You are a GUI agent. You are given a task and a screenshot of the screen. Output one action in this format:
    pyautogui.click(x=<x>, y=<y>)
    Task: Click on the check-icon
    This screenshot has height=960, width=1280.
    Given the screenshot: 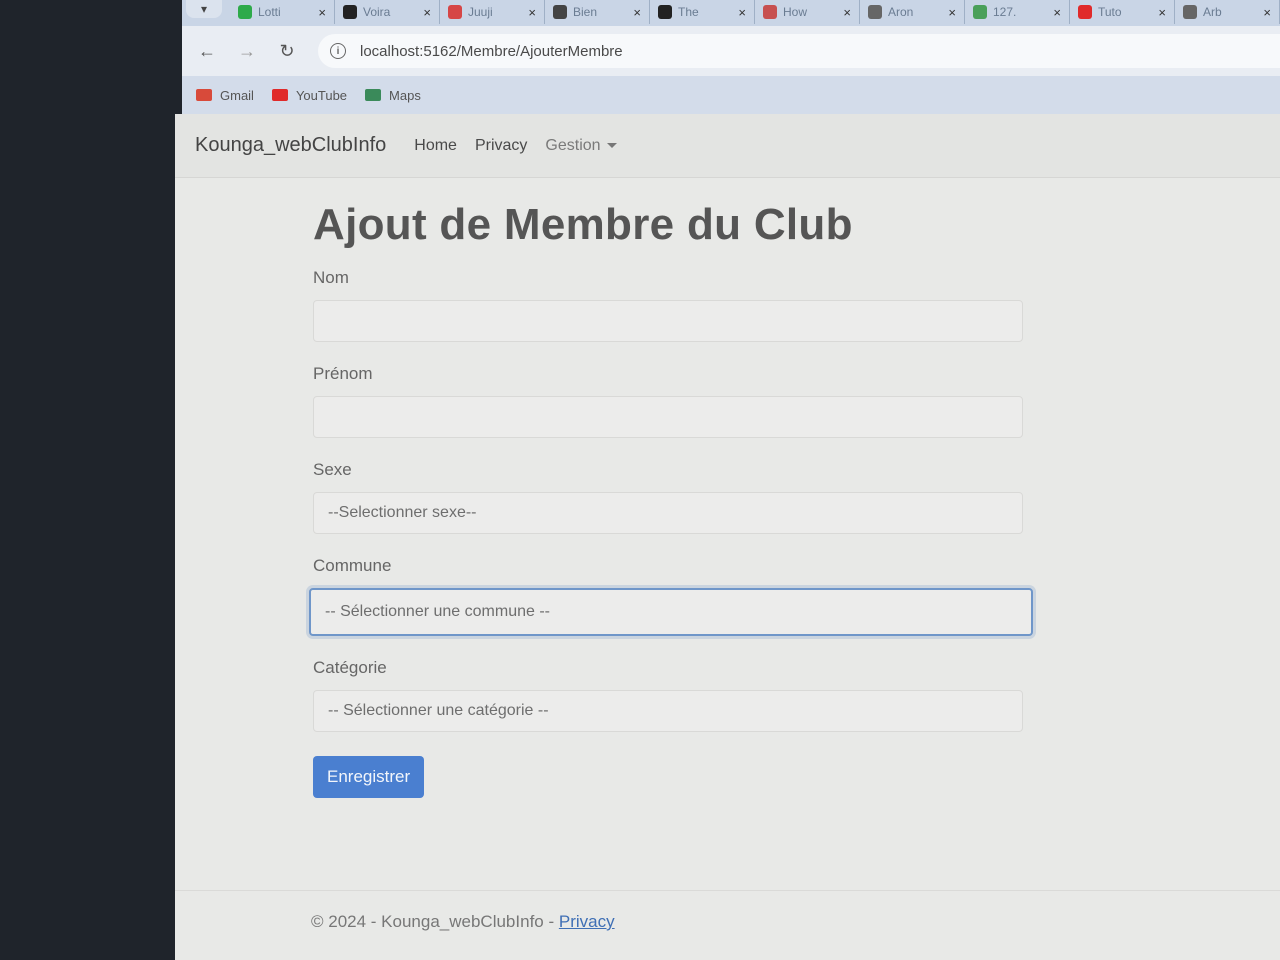 What is the action you would take?
    pyautogui.click(x=245, y=12)
    